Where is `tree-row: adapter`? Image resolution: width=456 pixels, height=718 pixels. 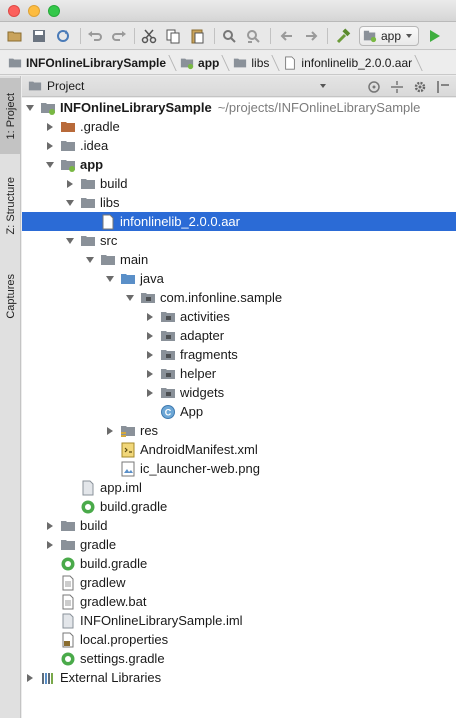
tree-row: adapter is located at coordinates (239, 335).